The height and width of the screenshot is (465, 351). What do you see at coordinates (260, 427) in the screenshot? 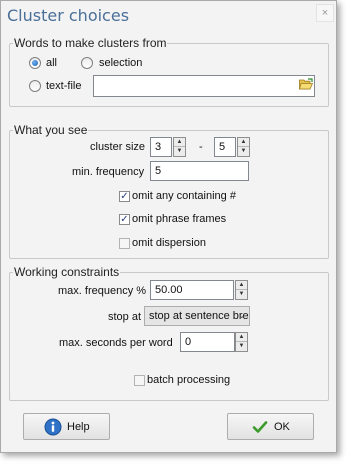
I see `checkmark-icon` at bounding box center [260, 427].